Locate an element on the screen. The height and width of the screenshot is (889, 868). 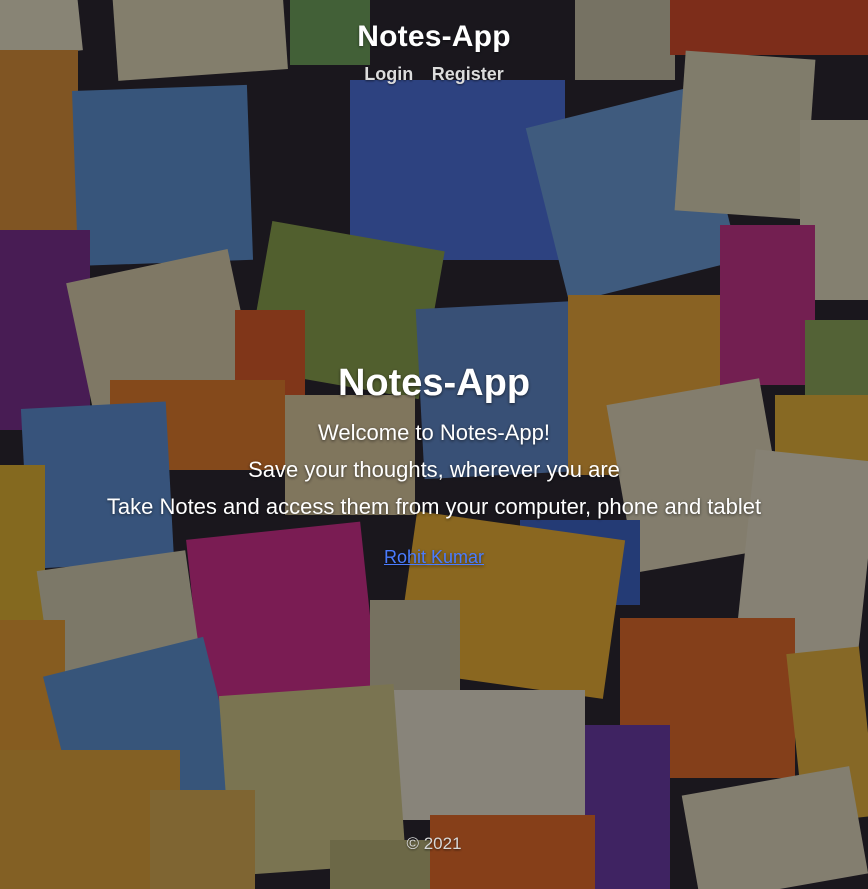
hero-tagline-line: Save your thoughts, wherever you are is located at coordinates (434, 469).